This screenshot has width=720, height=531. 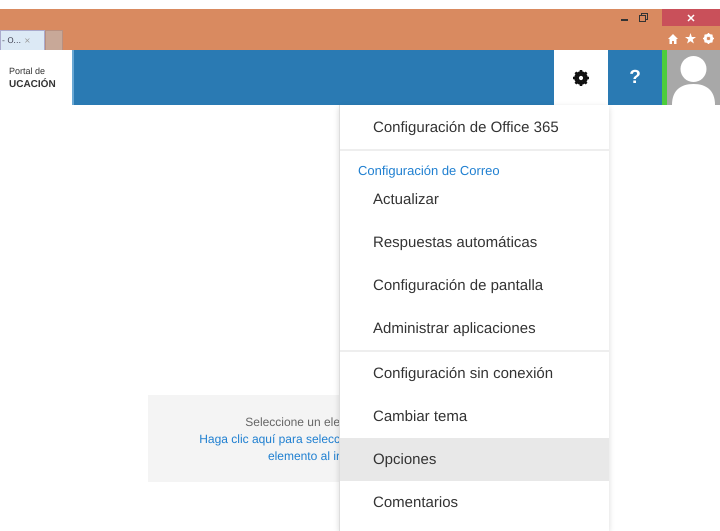 What do you see at coordinates (304, 455) in the screenshot?
I see `select-item-link: elemento al ir` at bounding box center [304, 455].